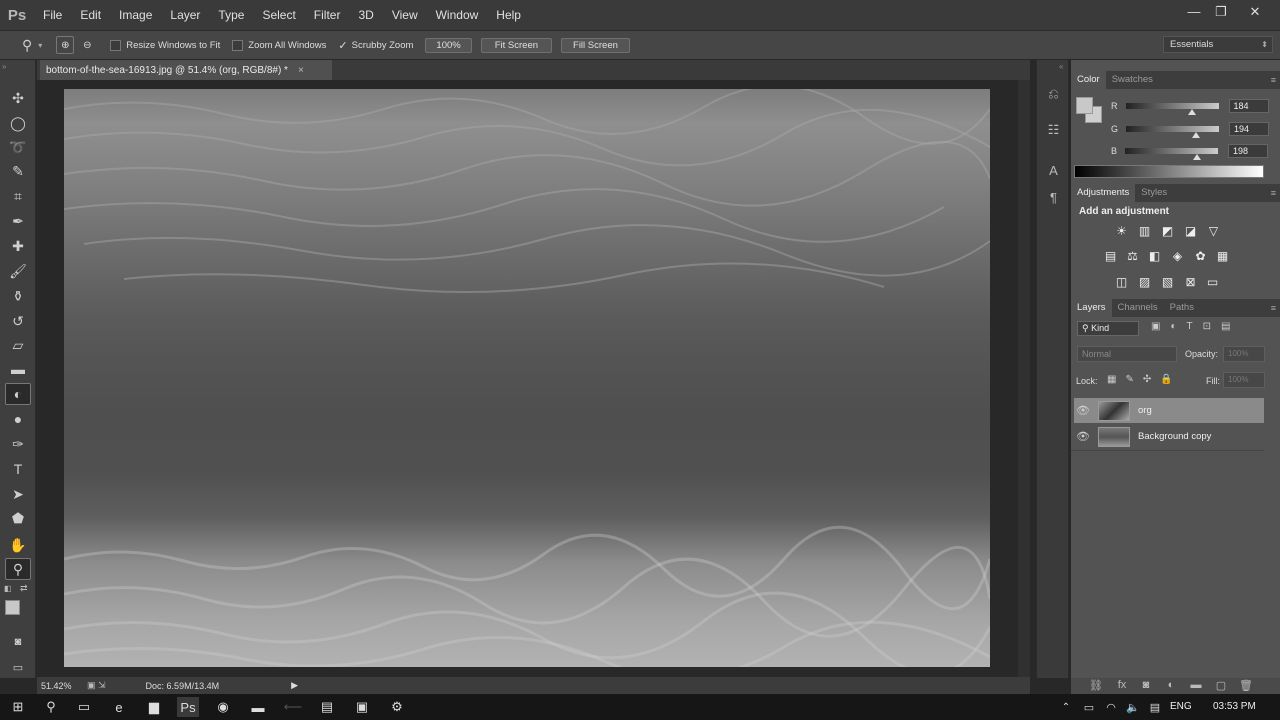  What do you see at coordinates (1212, 282) in the screenshot?
I see `gradient-map-icon: ▭` at bounding box center [1212, 282].